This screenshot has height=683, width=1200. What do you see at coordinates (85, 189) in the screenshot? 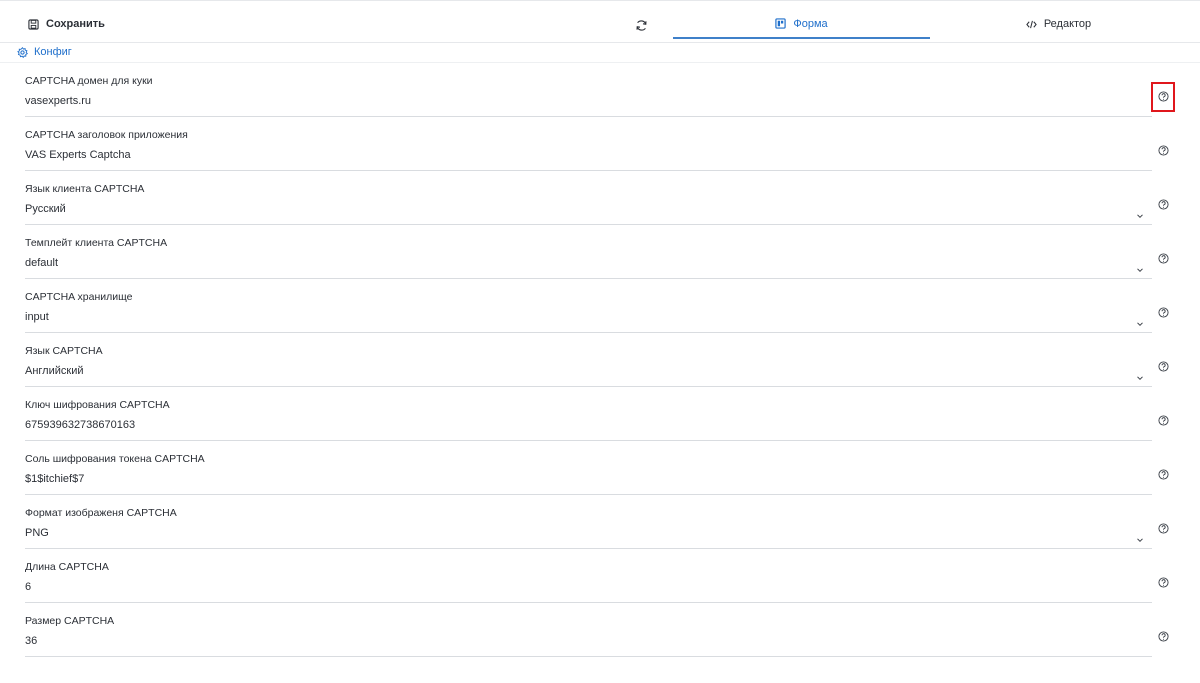
I see `field-label: Язык клиента CAPTCHA` at bounding box center [85, 189].